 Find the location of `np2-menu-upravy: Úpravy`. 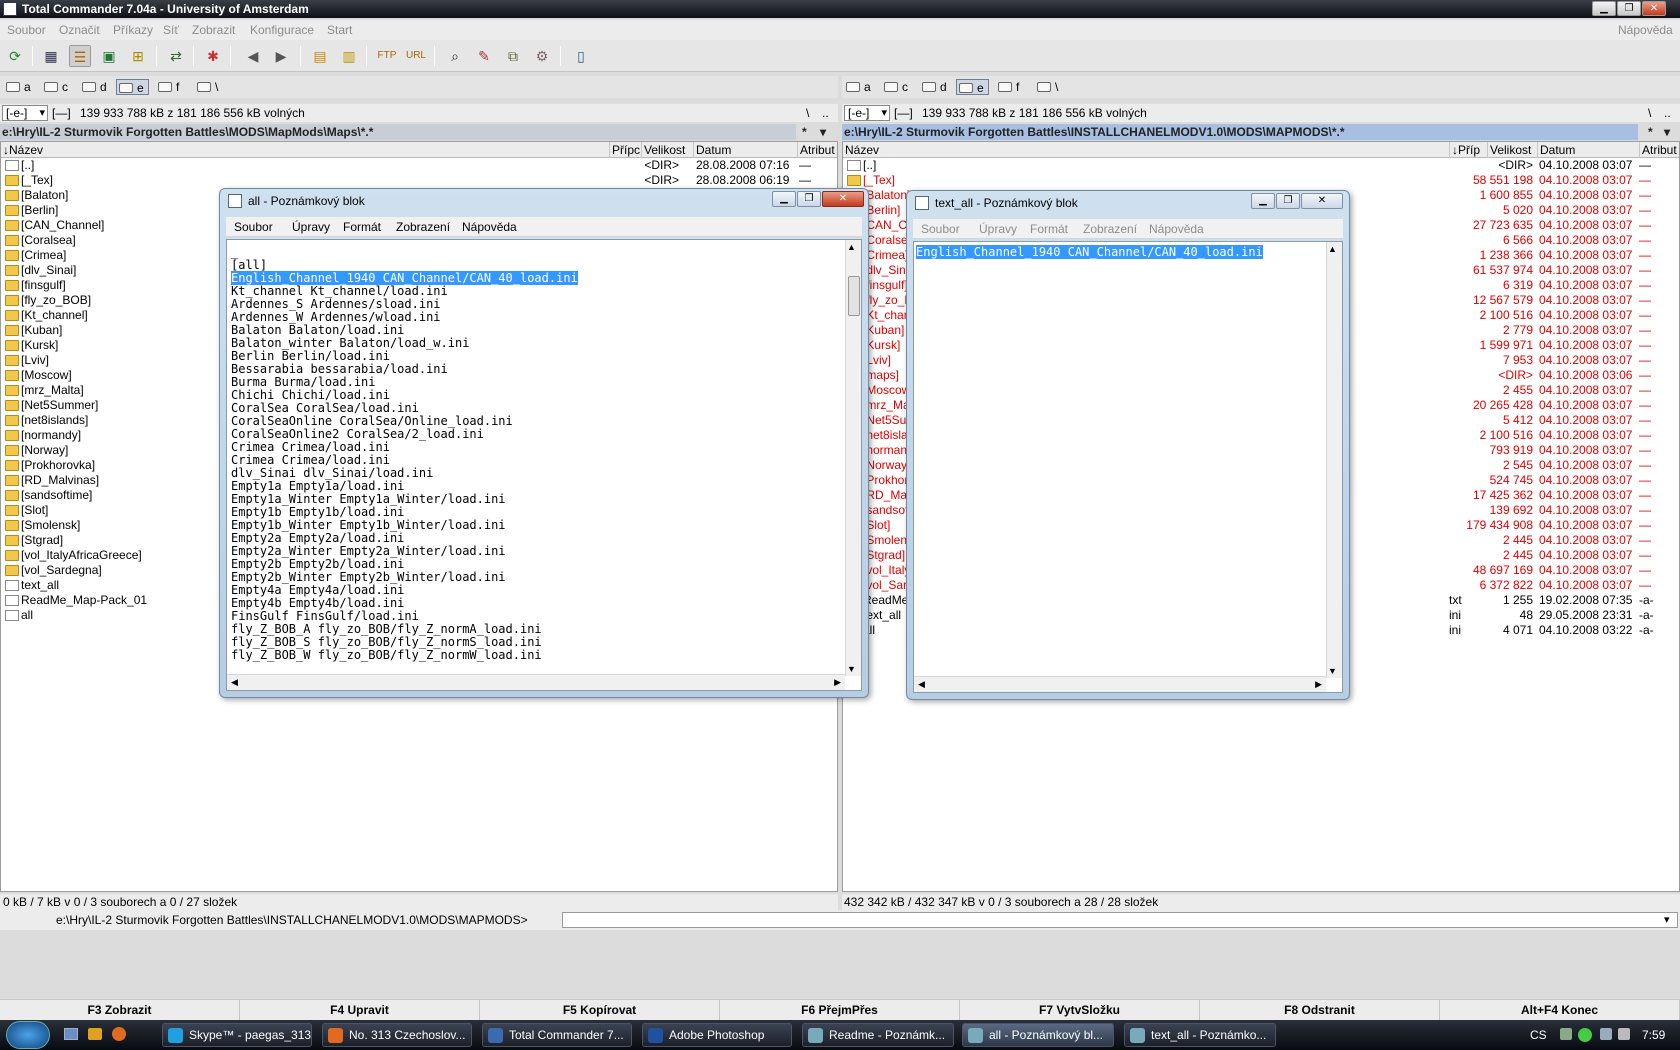

np2-menu-upravy: Úpravy is located at coordinates (998, 229).